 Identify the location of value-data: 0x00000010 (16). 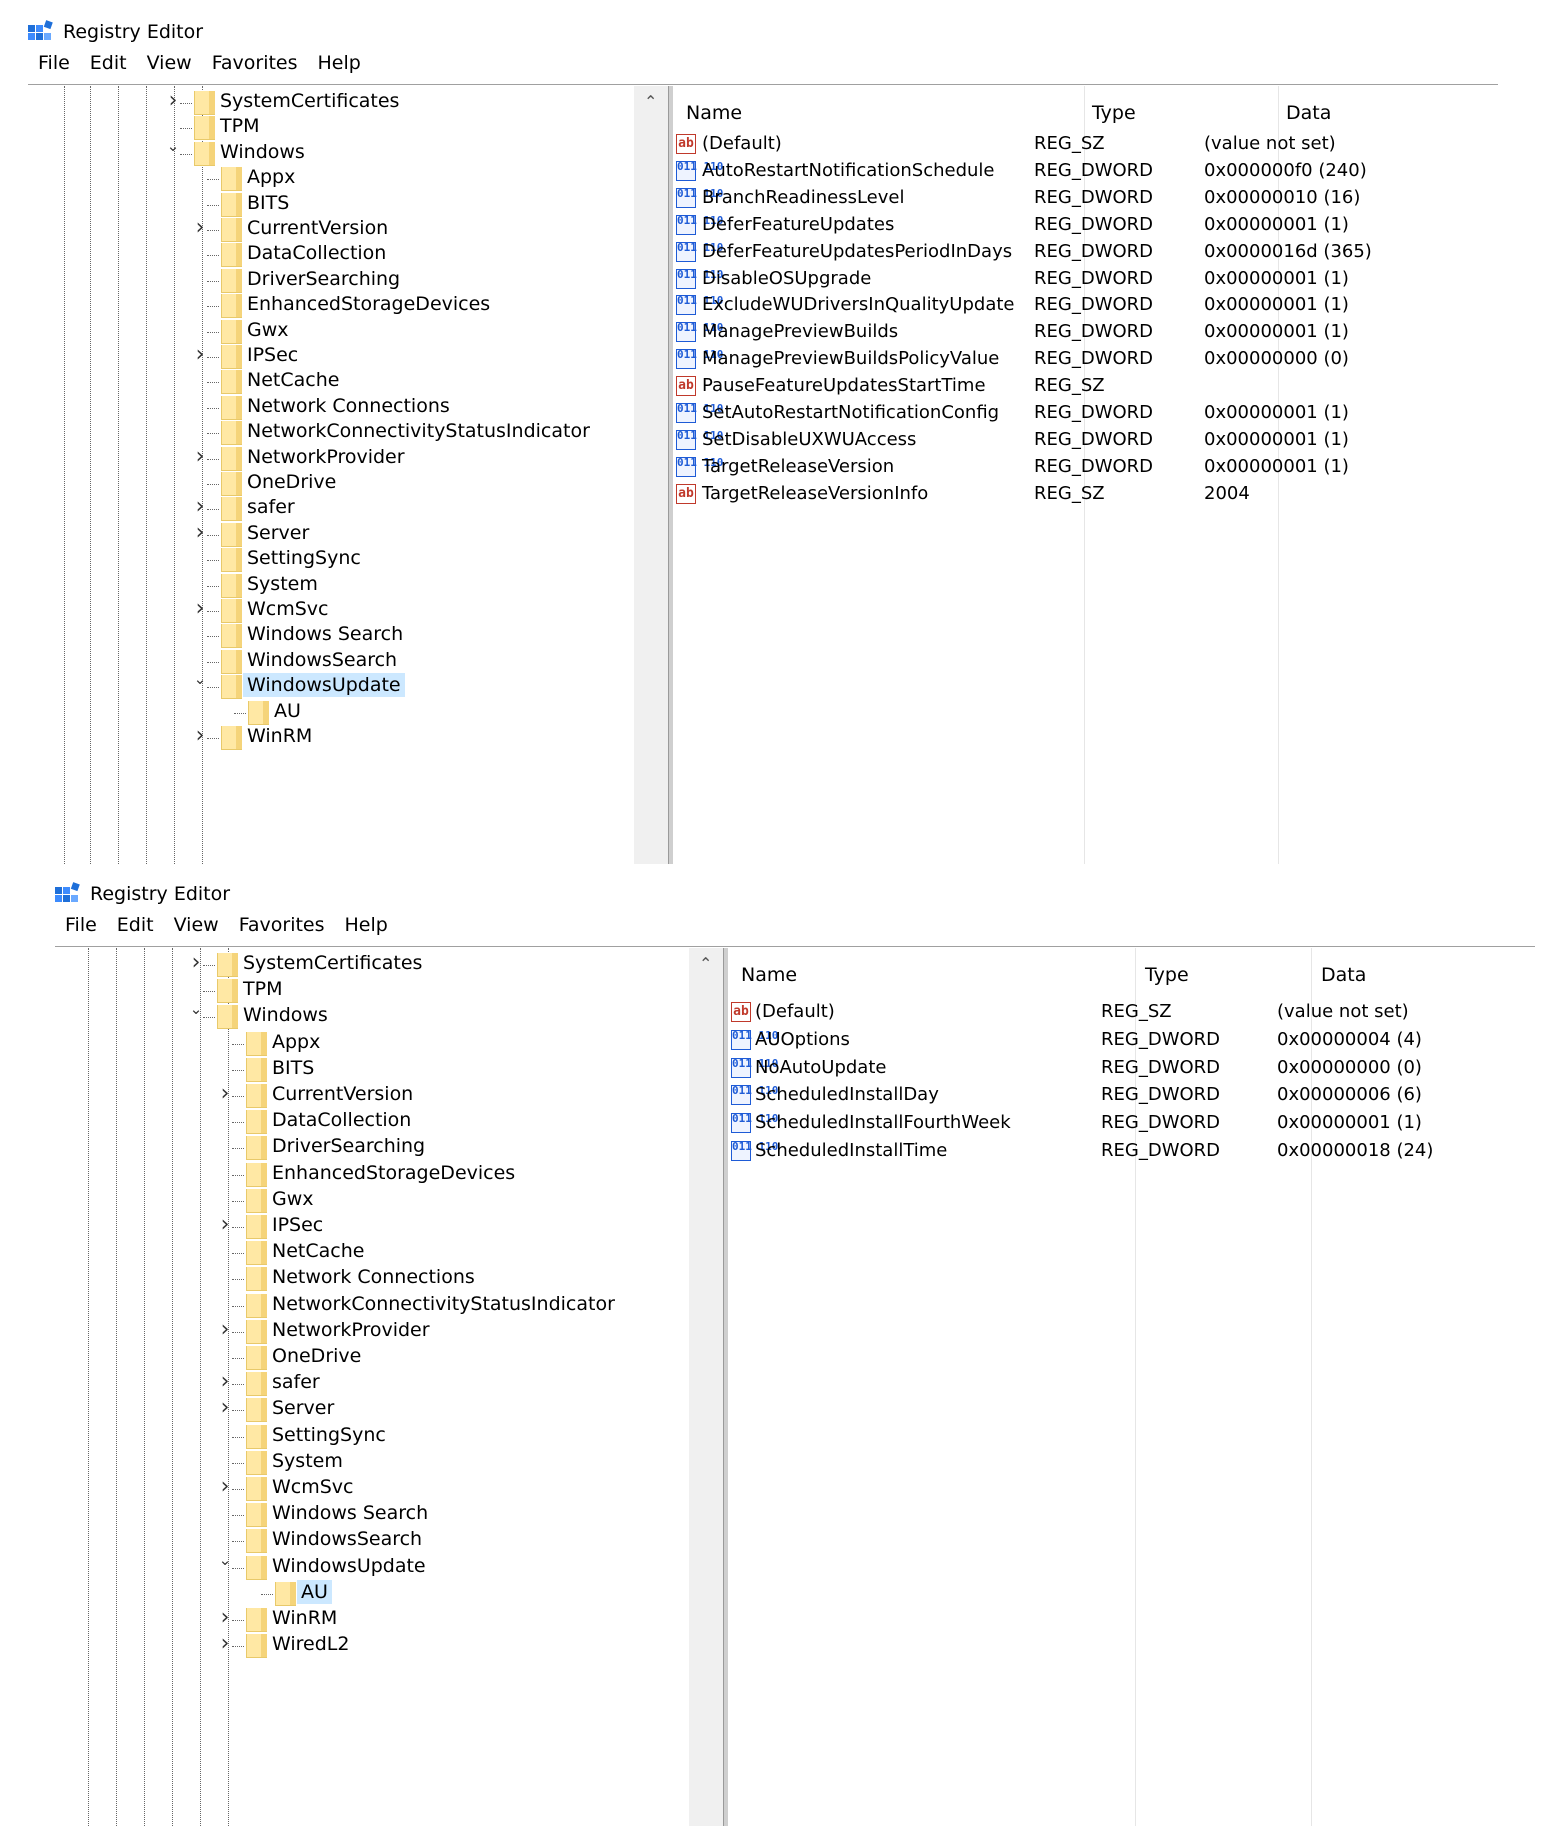
(1282, 197).